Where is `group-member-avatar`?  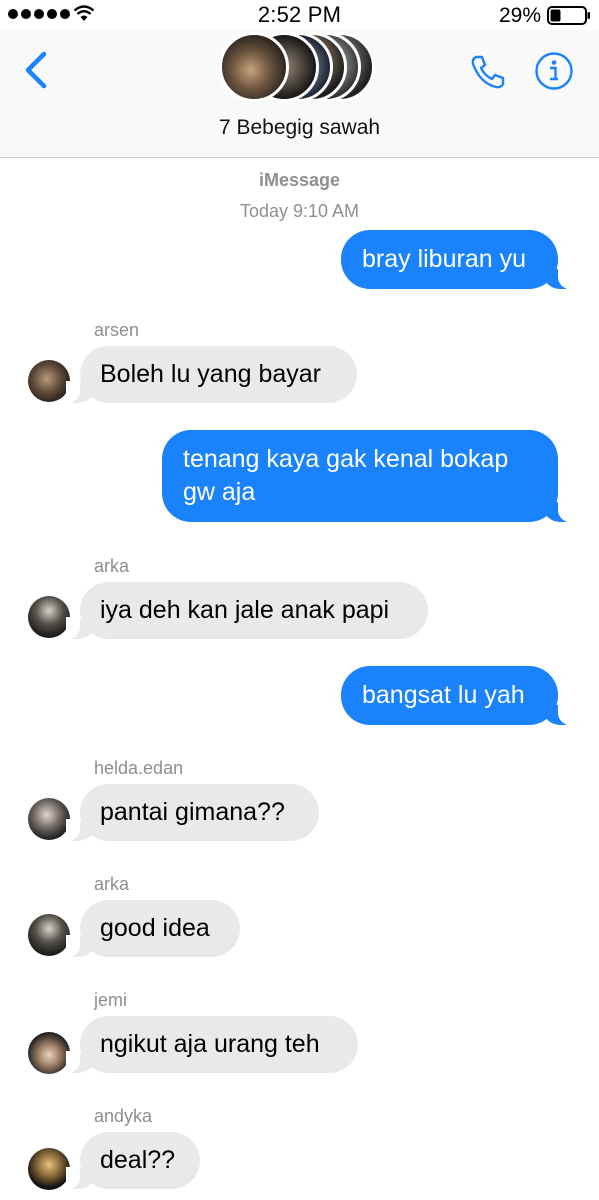
group-member-avatar is located at coordinates (254, 67).